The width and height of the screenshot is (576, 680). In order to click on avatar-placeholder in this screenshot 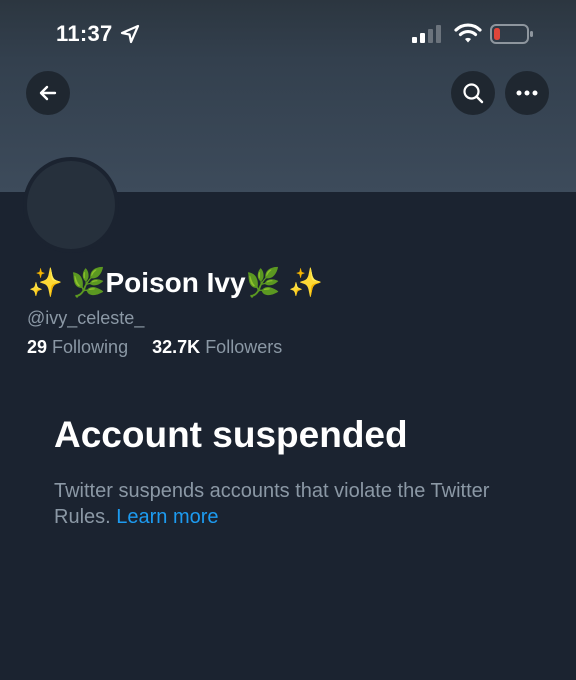, I will do `click(71, 205)`.